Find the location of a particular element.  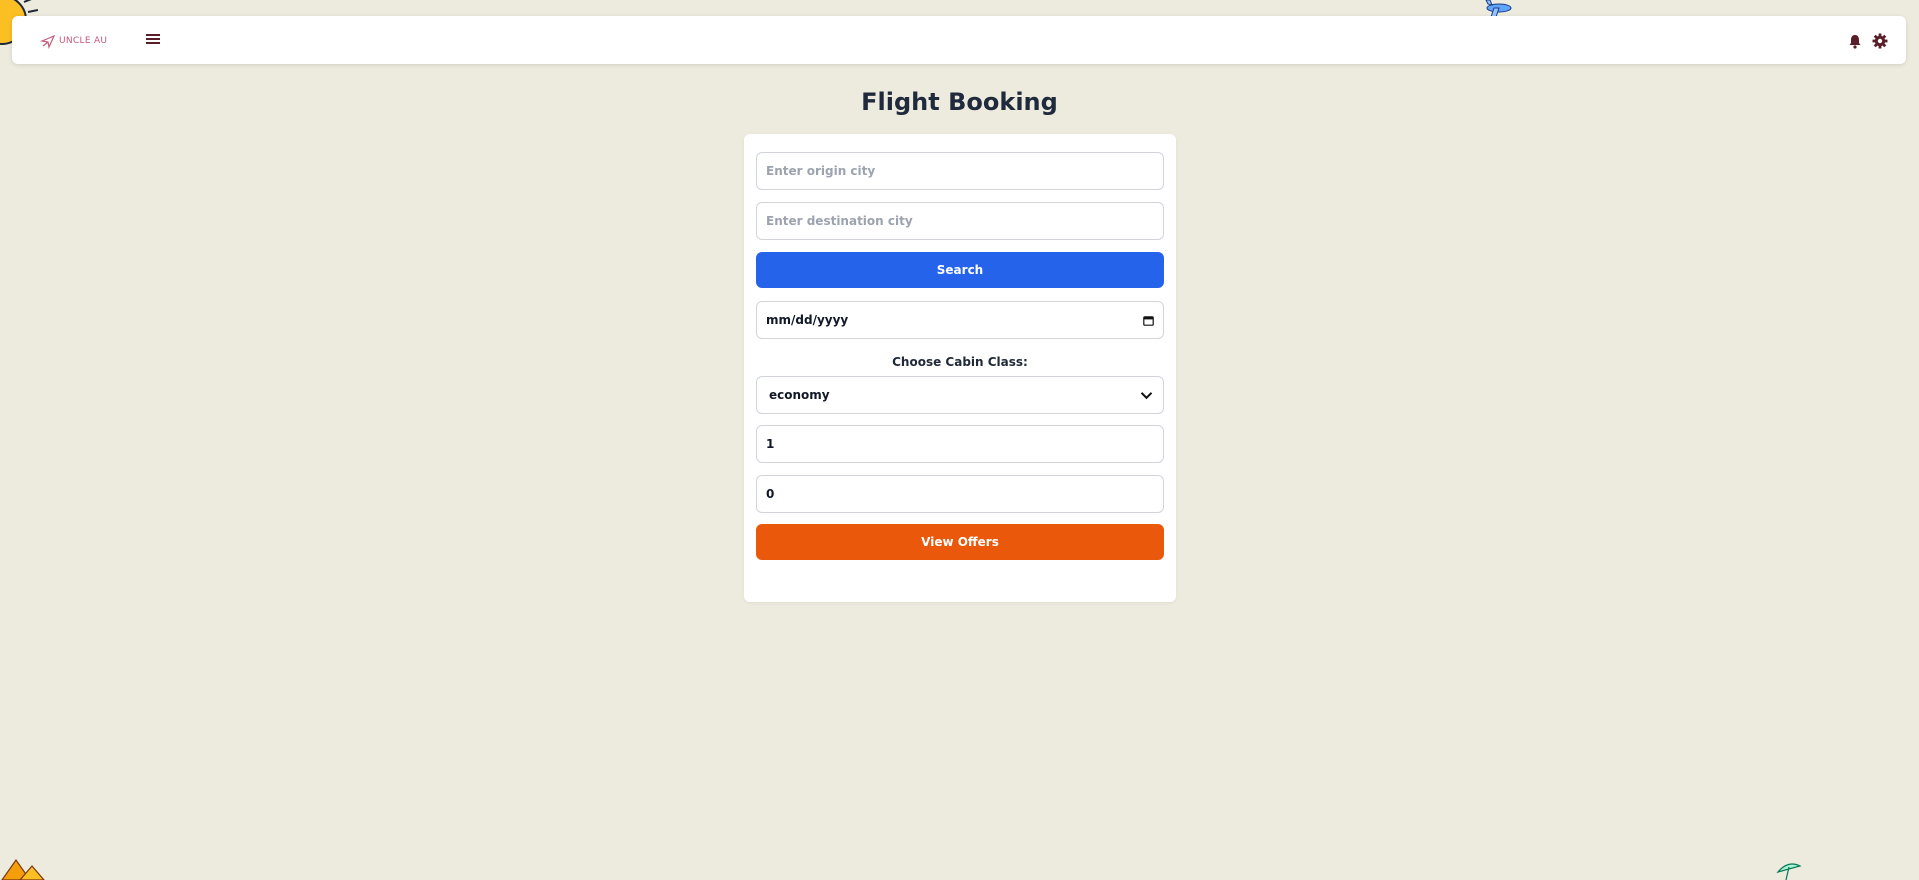

cabin-class-select: economy is located at coordinates (960, 395).